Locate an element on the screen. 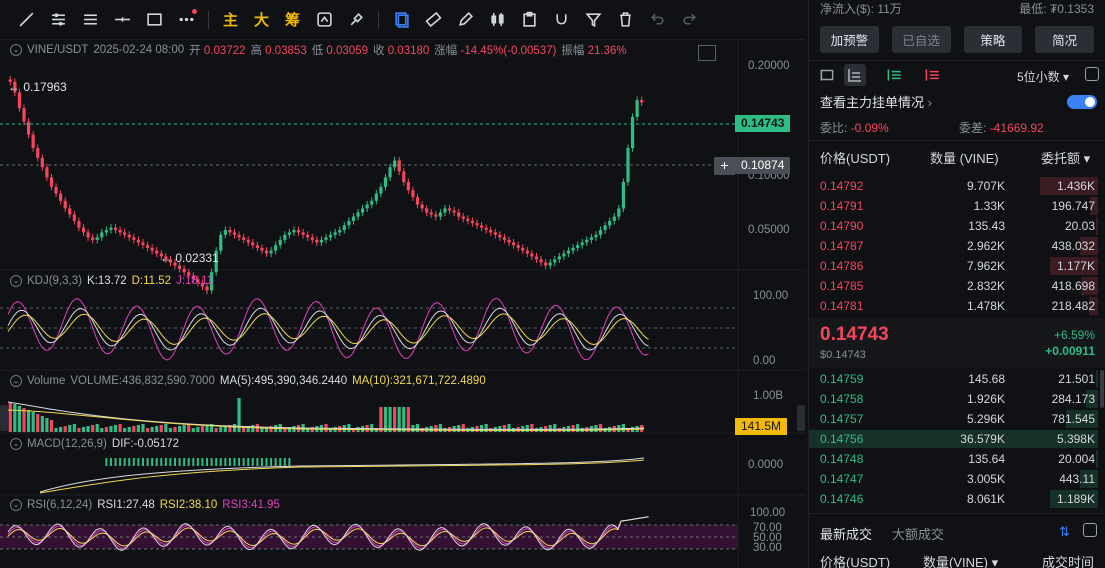 This screenshot has width=1105, height=568. ask-row: 0.14792 9.707K 1.436K is located at coordinates (957, 186).